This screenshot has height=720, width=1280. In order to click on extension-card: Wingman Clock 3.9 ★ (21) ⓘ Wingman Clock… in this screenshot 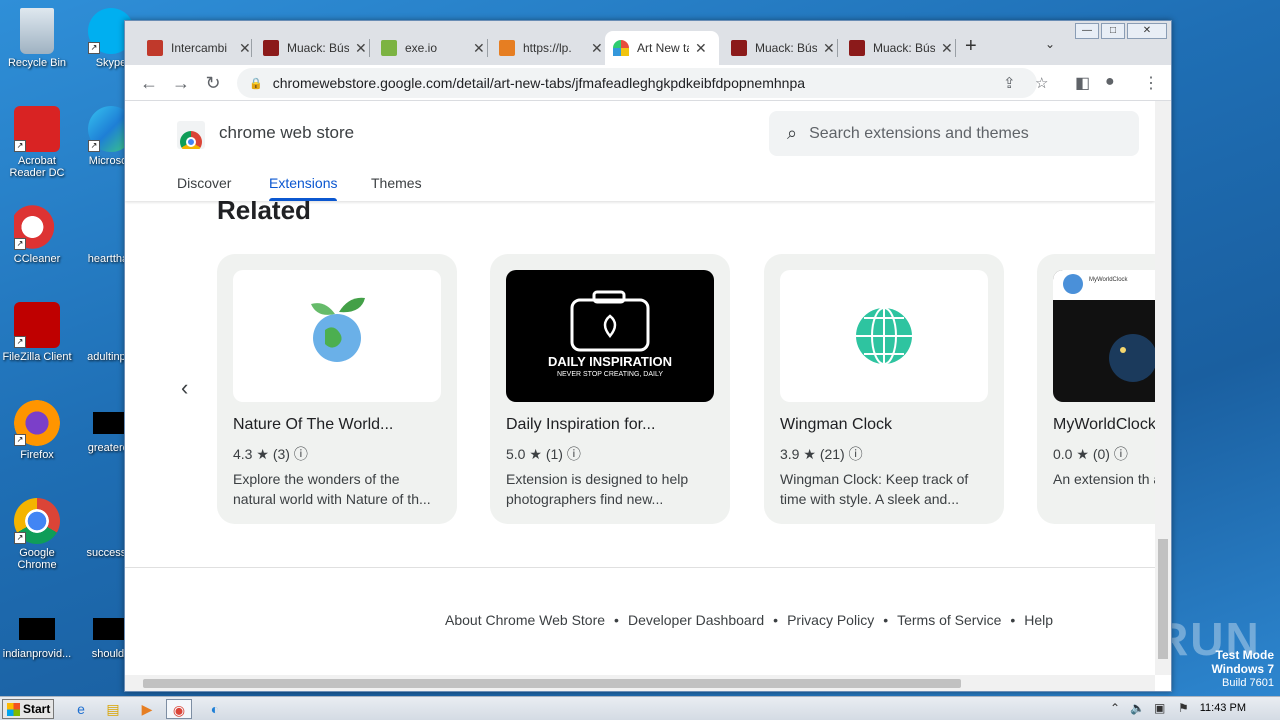, I will do `click(884, 389)`.